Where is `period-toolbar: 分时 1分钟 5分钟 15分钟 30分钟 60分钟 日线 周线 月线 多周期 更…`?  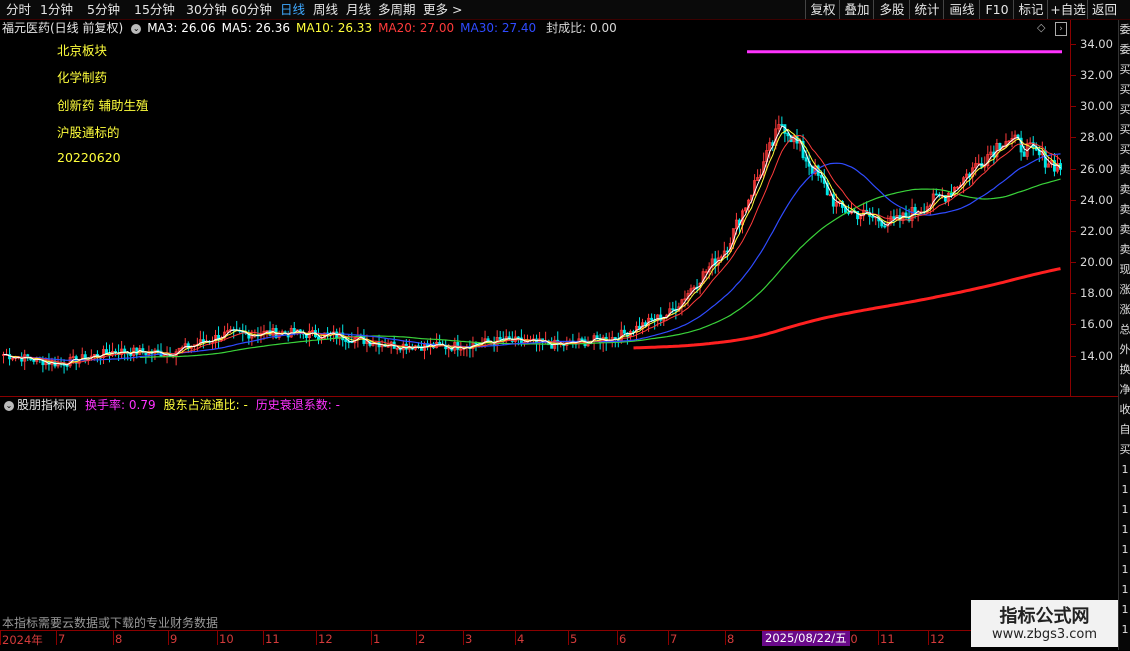 period-toolbar: 分时 1分钟 5分钟 15分钟 30分钟 60分钟 日线 周线 月线 多周期 更… is located at coordinates (565, 10).